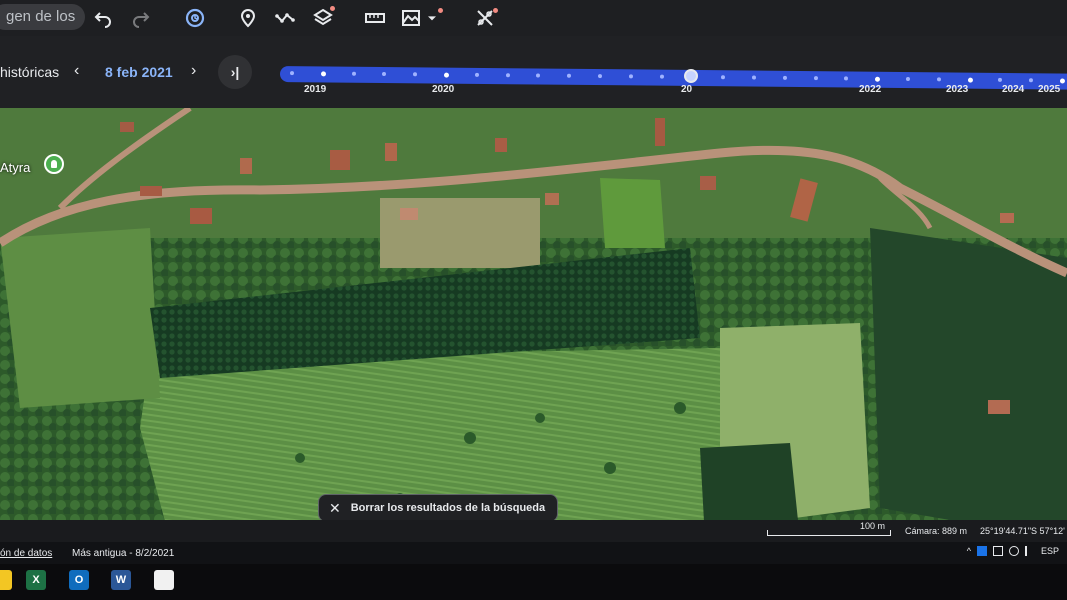 The image size is (1067, 600). What do you see at coordinates (448, 508) in the screenshot?
I see `clear-search-results-label: Borrar los resultados de la búsqueda` at bounding box center [448, 508].